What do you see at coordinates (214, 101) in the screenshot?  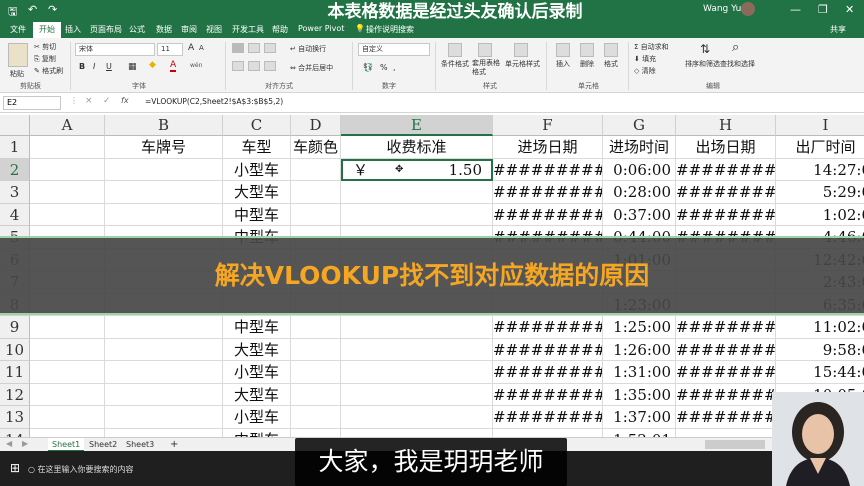 I see `formula-input: =VLOOKUP(C2,Sheet2!$A$3:$B$5,2)` at bounding box center [214, 101].